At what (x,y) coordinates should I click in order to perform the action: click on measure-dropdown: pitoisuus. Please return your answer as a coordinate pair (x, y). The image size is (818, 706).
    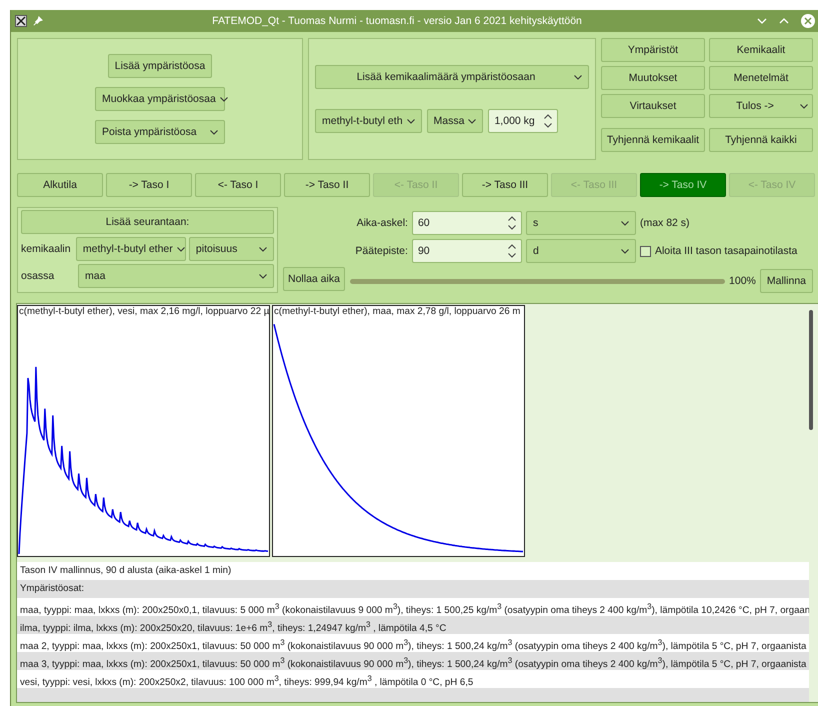
    Looking at the image, I should click on (231, 249).